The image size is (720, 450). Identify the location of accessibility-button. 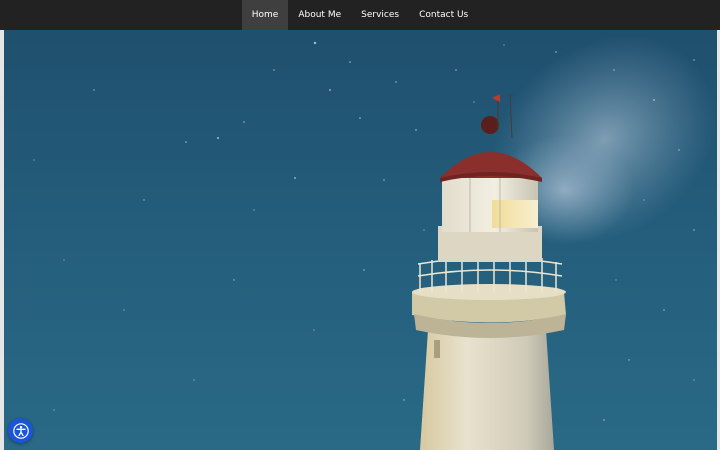
(20, 430).